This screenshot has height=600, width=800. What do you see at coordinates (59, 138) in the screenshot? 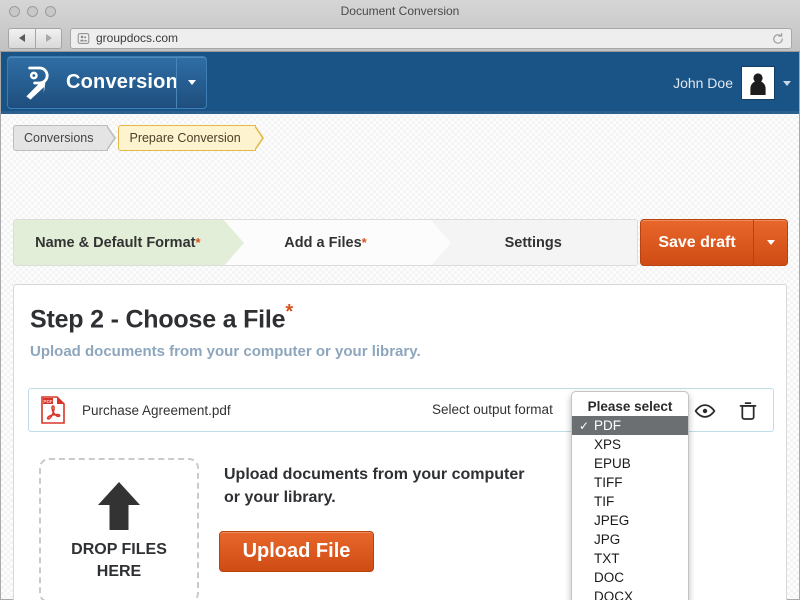
I see `breadcrumb-label: Conversions` at bounding box center [59, 138].